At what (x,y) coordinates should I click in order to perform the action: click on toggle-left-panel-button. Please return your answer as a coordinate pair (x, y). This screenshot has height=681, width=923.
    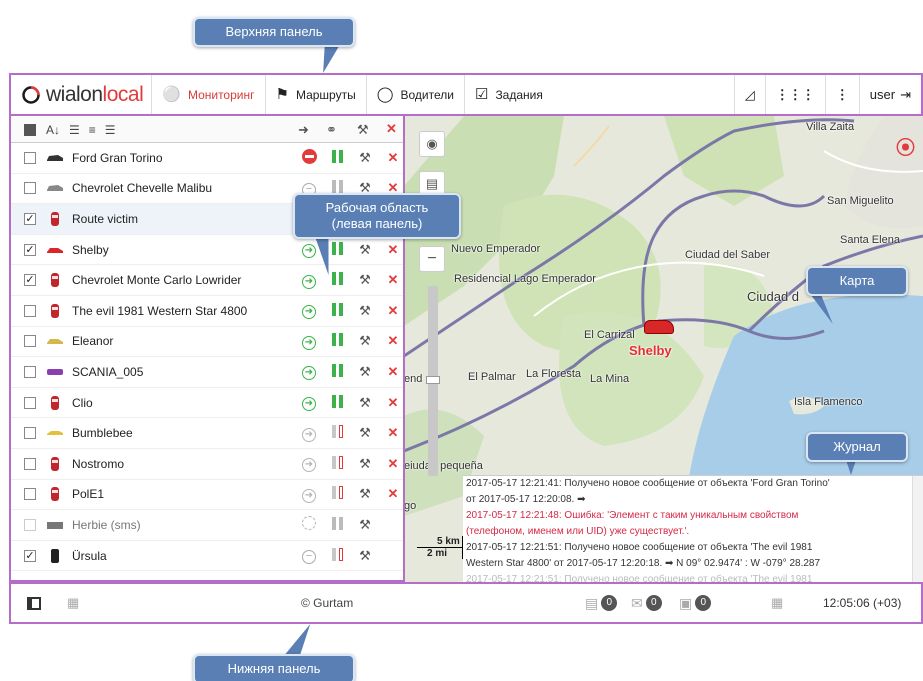
    Looking at the image, I should click on (34, 603).